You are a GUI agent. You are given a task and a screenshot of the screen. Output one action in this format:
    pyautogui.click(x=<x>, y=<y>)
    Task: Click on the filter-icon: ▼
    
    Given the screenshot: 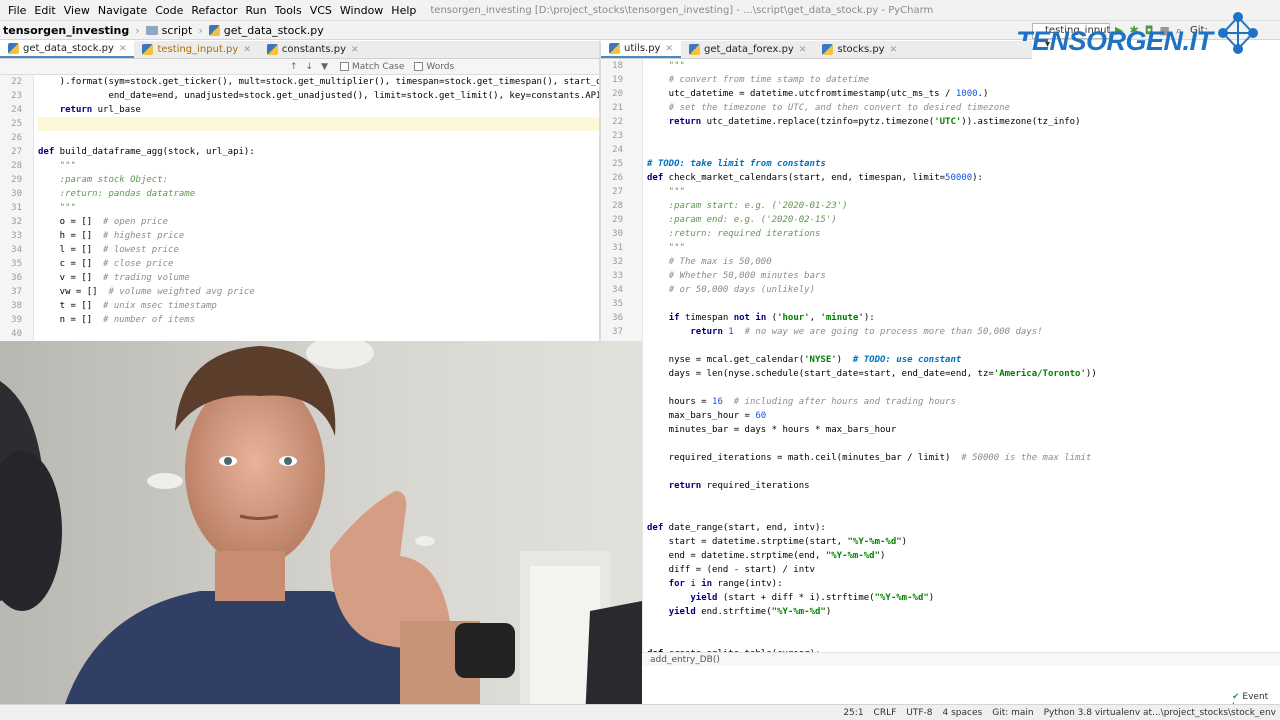 What is the action you would take?
    pyautogui.click(x=324, y=67)
    